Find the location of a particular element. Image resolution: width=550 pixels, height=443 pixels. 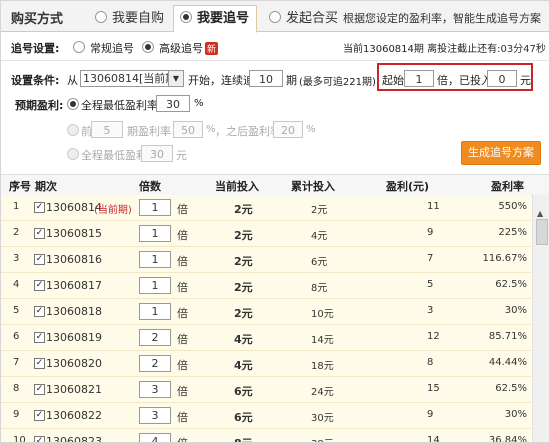

countdown-timer: 03分47秒 is located at coordinates (523, 49).